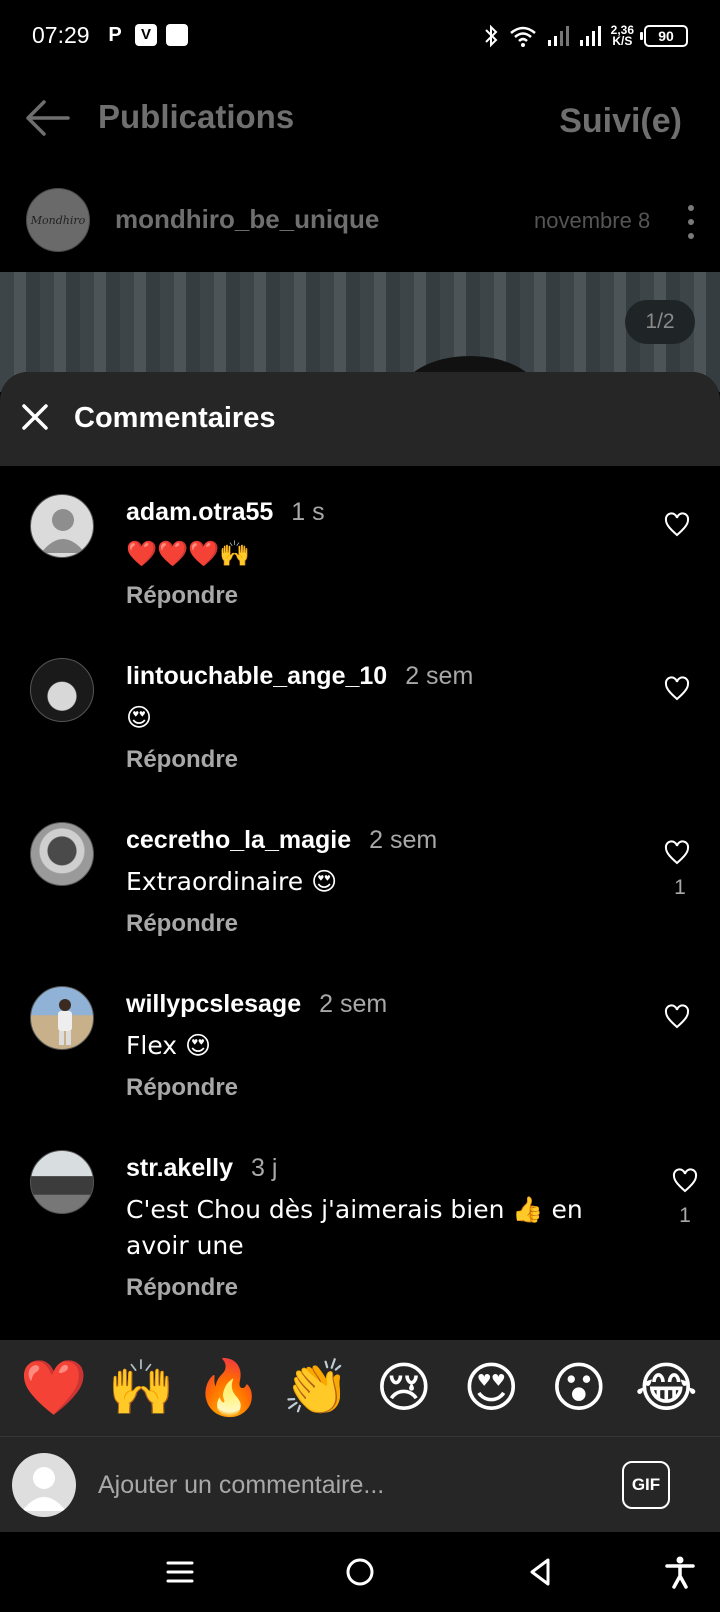 Image resolution: width=720 pixels, height=1612 pixels. Describe the element at coordinates (660, 322) in the screenshot. I see `image-counter: 1/2` at that location.